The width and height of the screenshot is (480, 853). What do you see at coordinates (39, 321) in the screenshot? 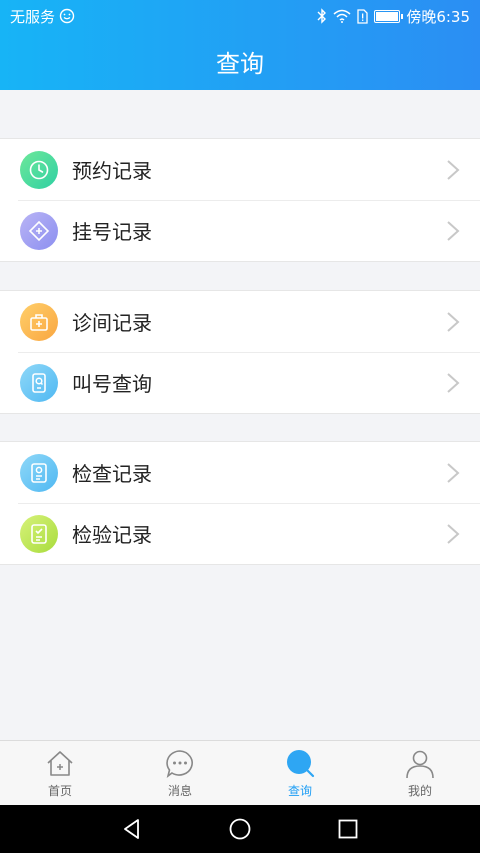
I see `medical-kit-icon` at bounding box center [39, 321].